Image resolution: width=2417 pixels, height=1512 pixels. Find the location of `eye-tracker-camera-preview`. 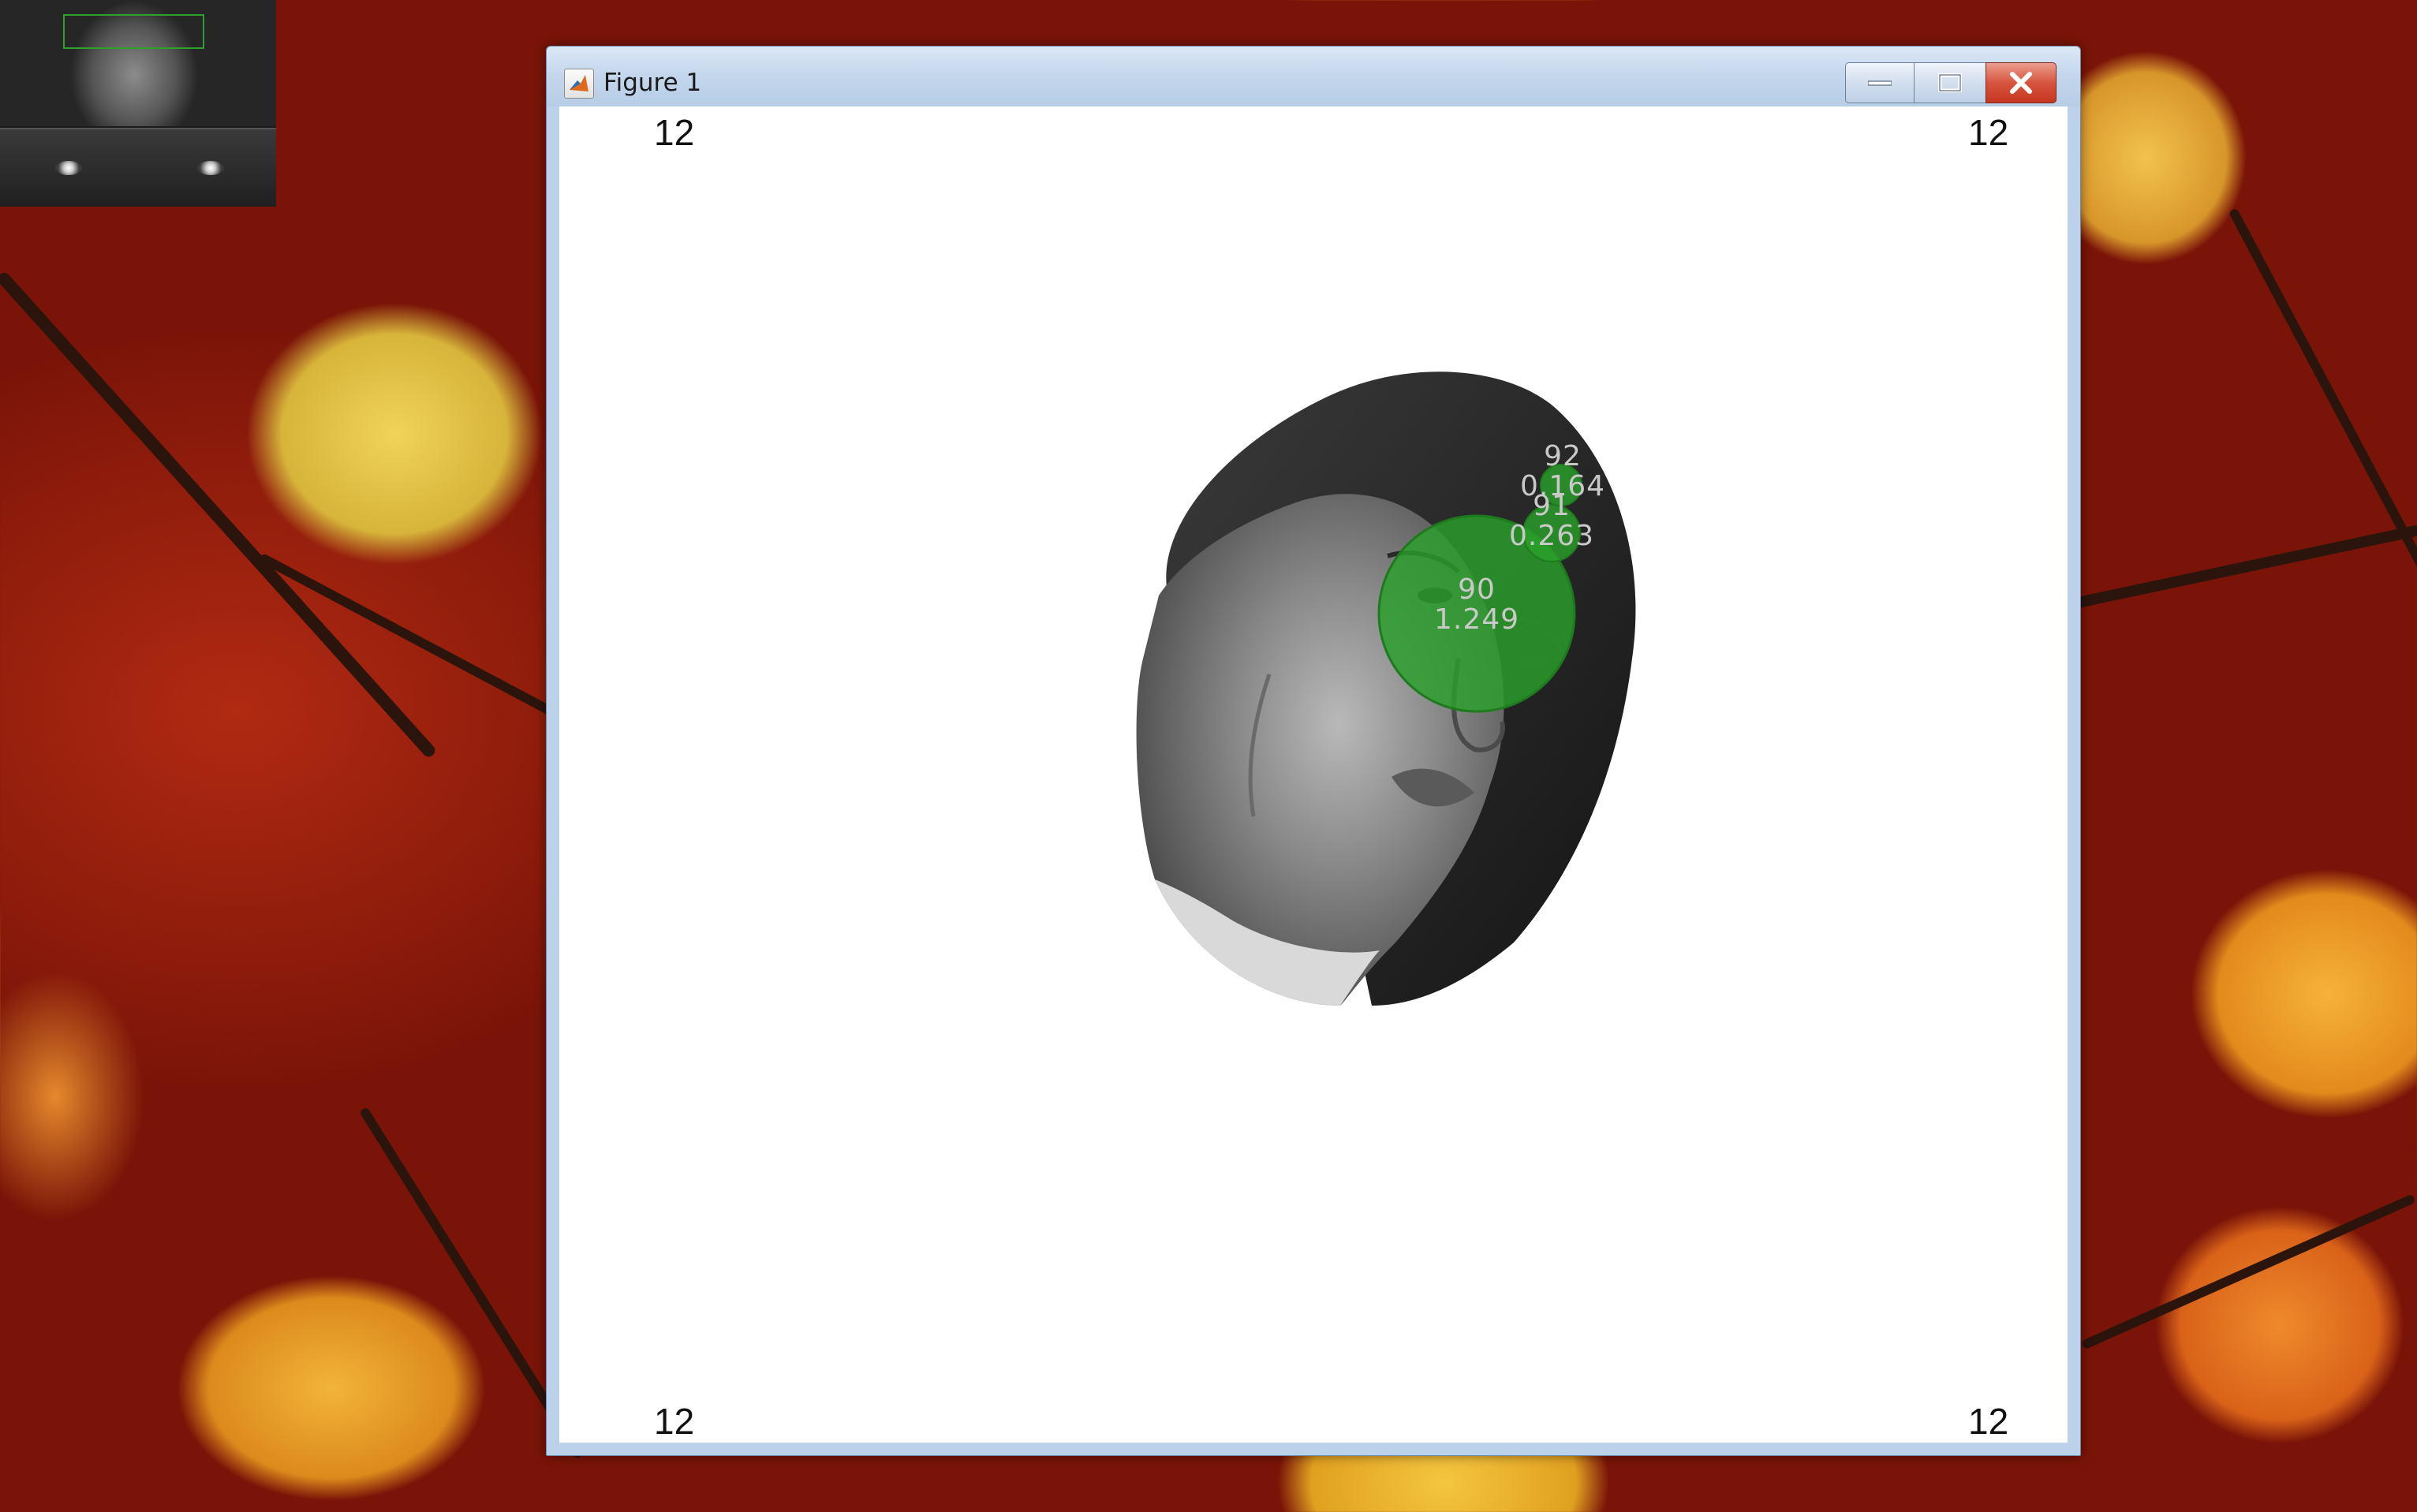

eye-tracker-camera-preview is located at coordinates (138, 103).